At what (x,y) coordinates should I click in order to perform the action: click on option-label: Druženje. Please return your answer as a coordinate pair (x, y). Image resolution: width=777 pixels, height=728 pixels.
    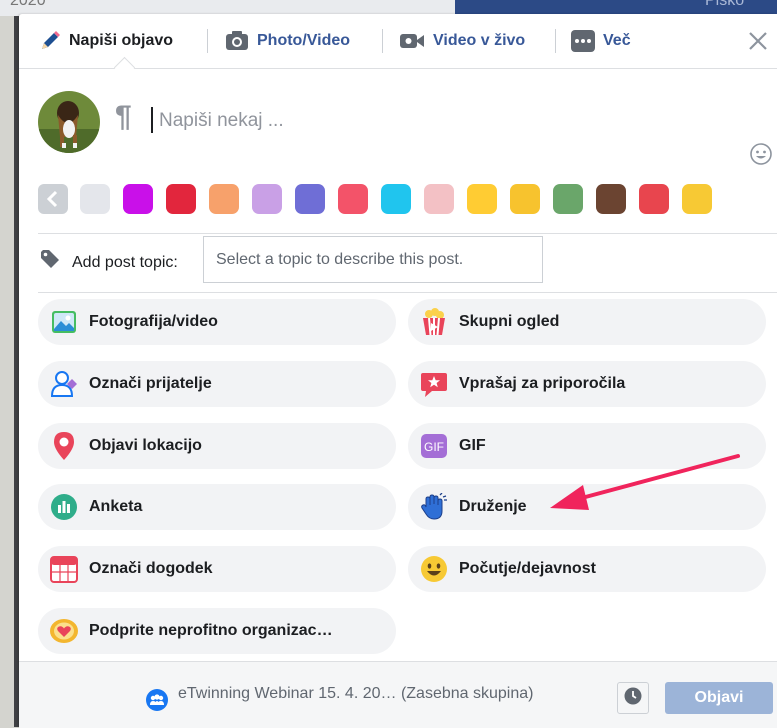
    Looking at the image, I should click on (493, 506).